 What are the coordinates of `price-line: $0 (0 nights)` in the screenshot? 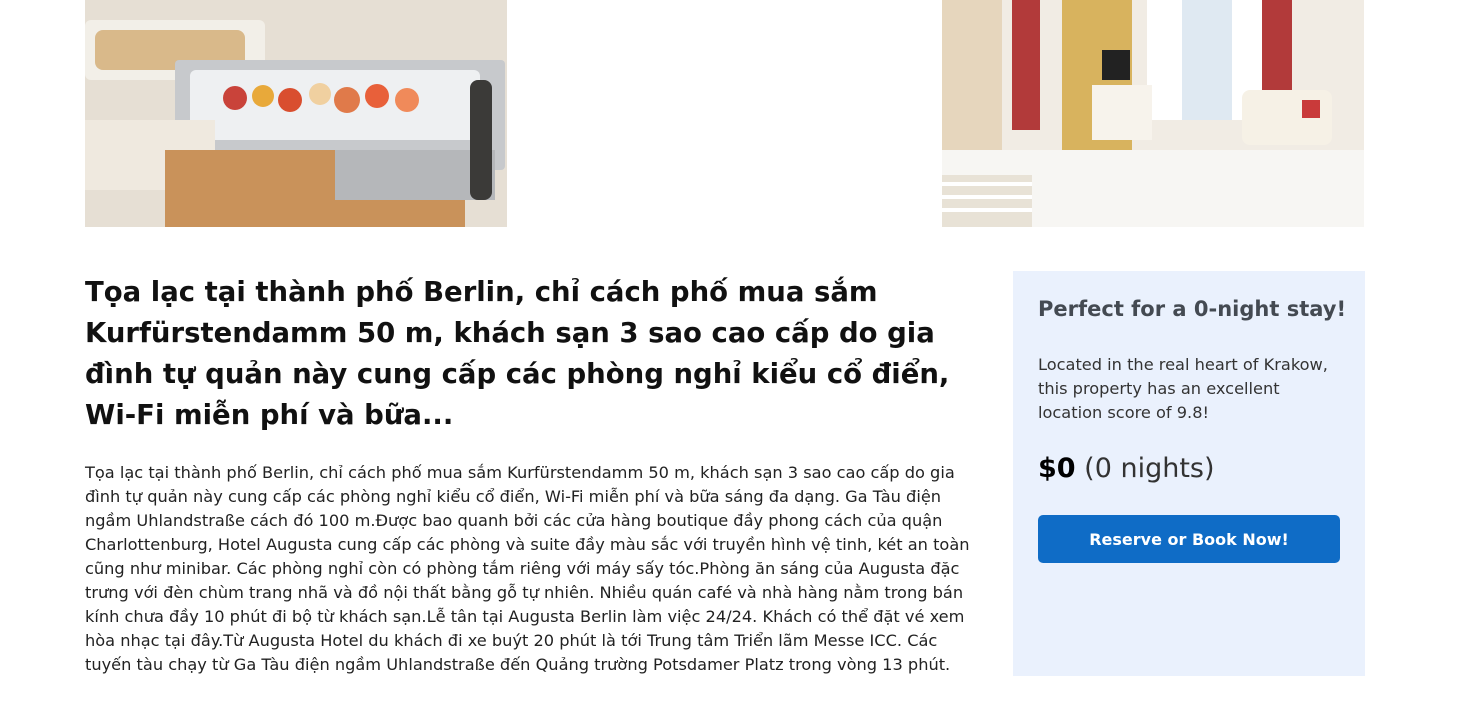 It's located at (1126, 468).